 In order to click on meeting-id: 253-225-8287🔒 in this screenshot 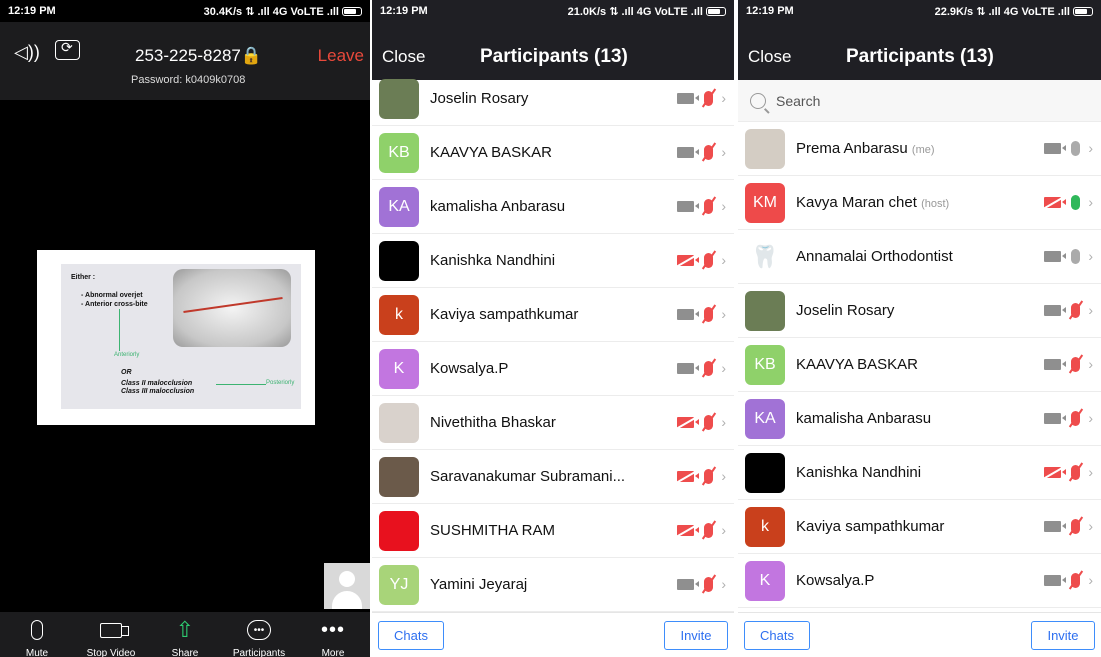, I will do `click(198, 56)`.